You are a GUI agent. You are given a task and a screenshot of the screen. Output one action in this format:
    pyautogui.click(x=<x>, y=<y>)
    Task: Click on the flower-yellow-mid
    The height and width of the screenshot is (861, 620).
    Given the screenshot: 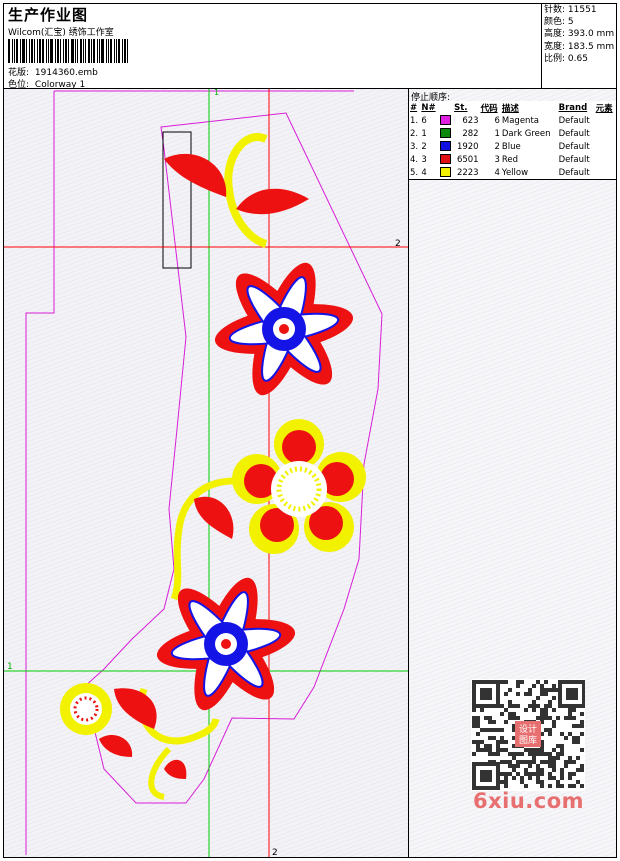 What is the action you would take?
    pyautogui.click(x=299, y=486)
    